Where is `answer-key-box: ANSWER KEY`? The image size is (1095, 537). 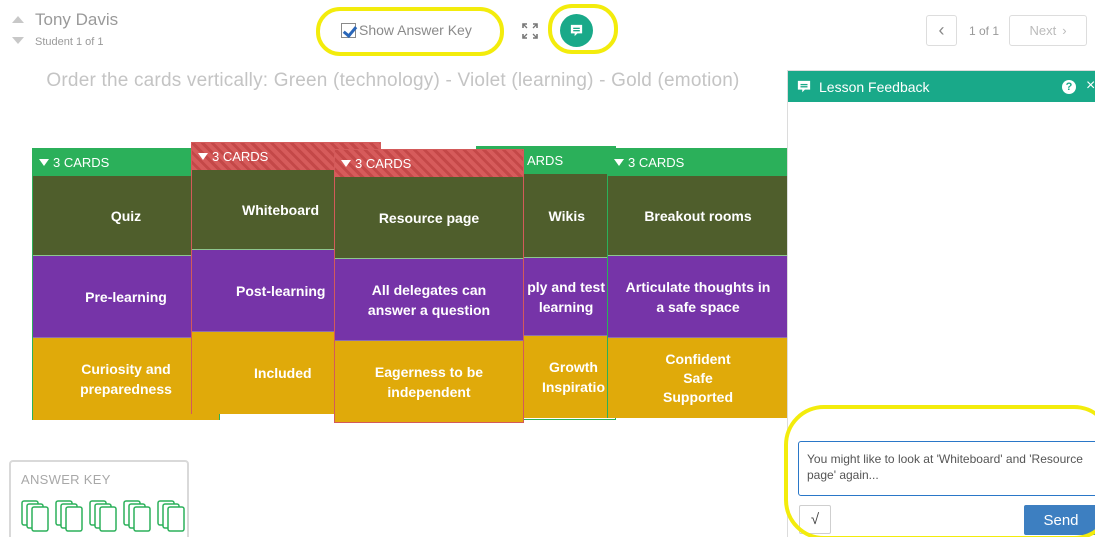
answer-key-box: ANSWER KEY is located at coordinates (99, 498).